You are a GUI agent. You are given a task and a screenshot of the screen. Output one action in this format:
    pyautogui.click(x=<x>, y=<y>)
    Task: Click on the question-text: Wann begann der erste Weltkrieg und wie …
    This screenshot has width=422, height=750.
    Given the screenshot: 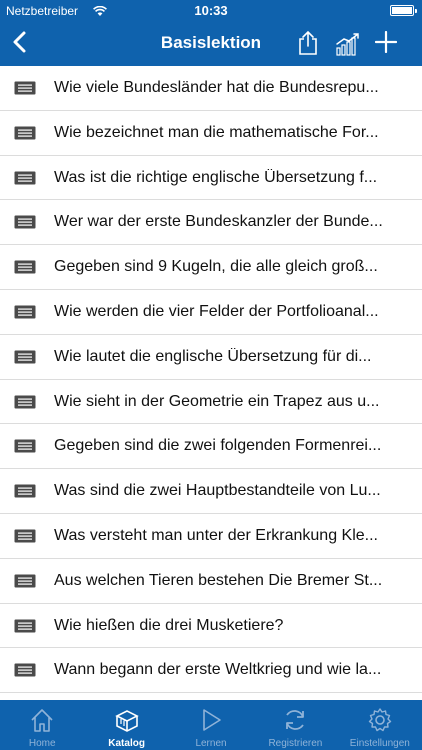 What is the action you would take?
    pyautogui.click(x=218, y=670)
    